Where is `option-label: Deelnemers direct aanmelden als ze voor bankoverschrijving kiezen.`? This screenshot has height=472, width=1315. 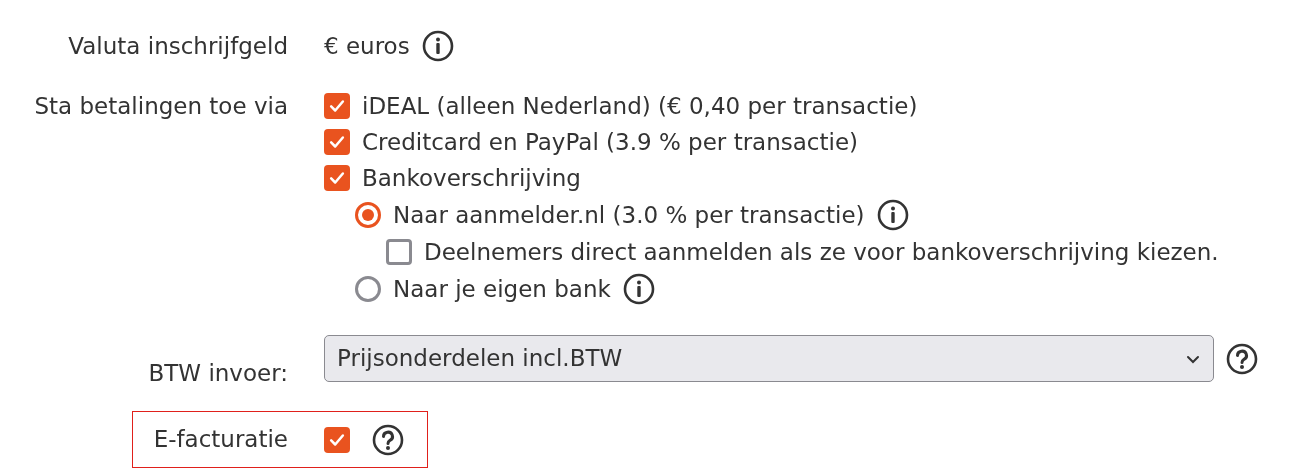 option-label: Deelnemers direct aanmelden als ze voor bankoverschrijving kiezen. is located at coordinates (821, 252).